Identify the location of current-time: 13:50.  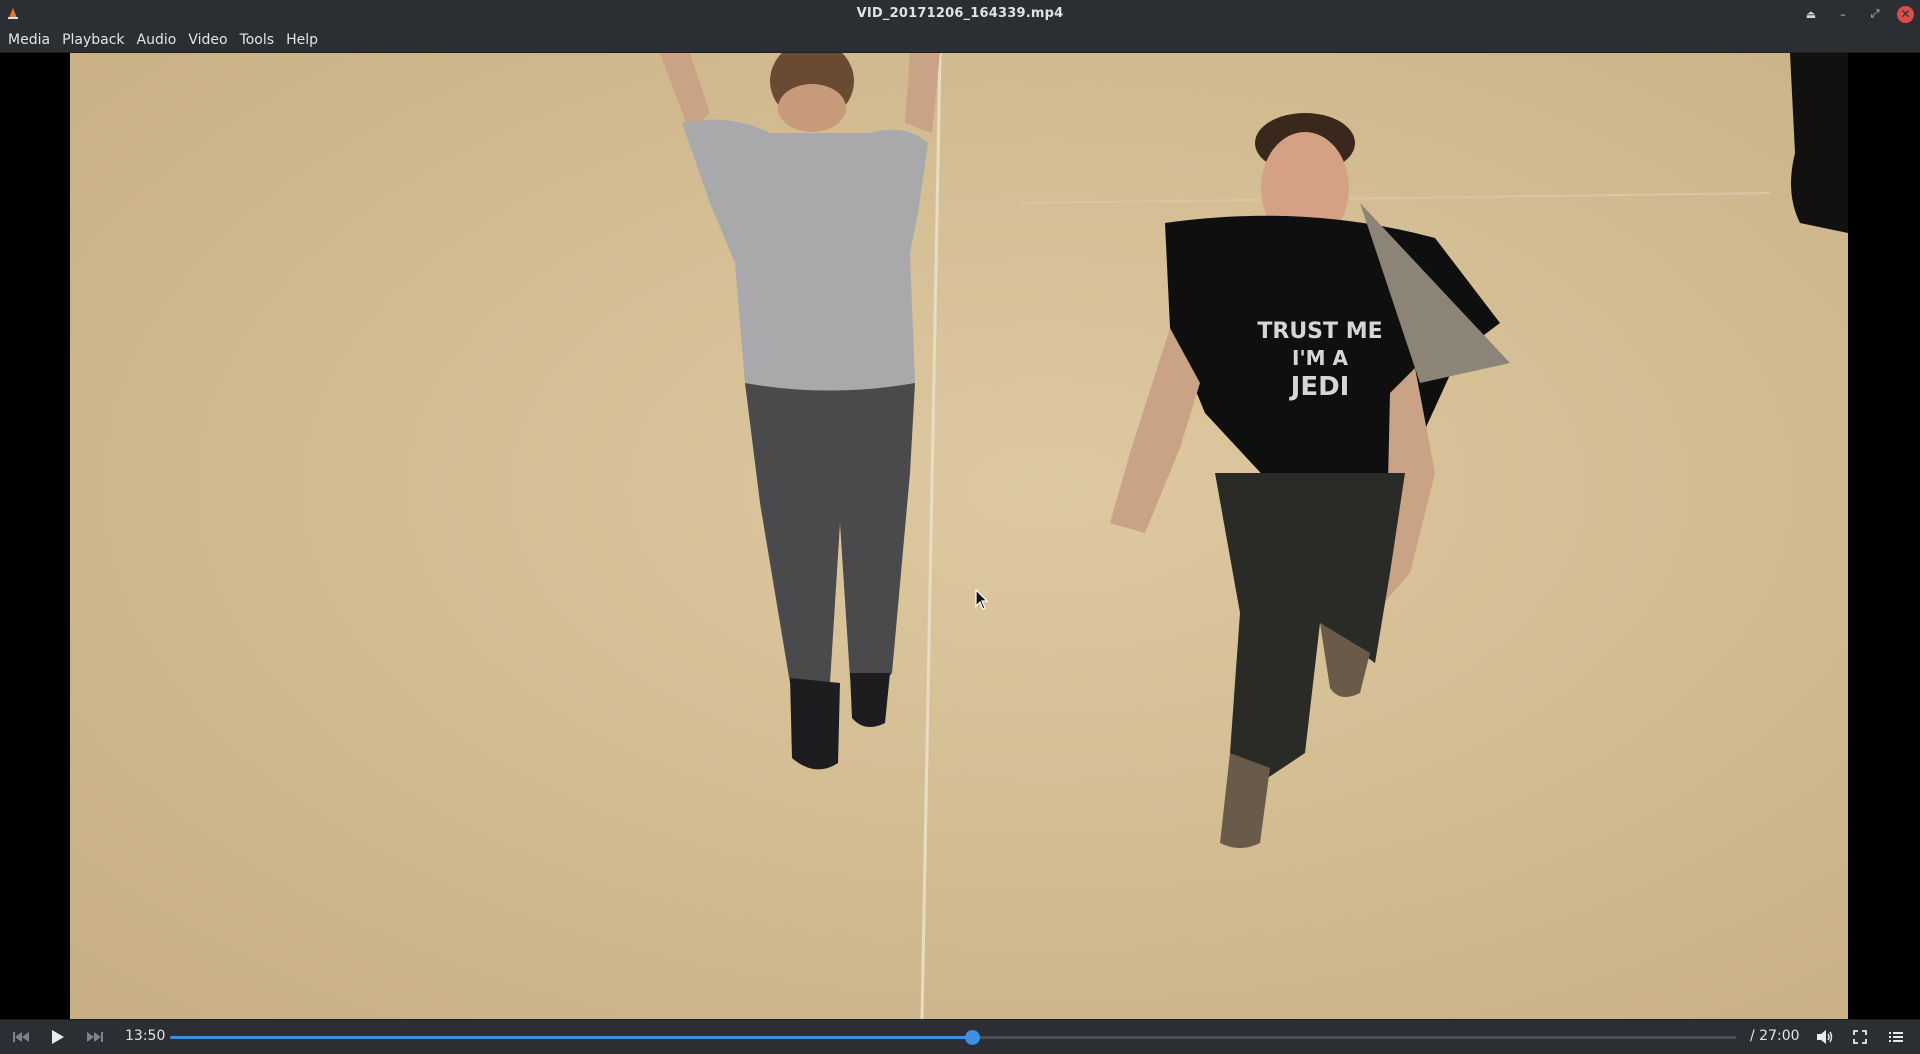
(145, 1036).